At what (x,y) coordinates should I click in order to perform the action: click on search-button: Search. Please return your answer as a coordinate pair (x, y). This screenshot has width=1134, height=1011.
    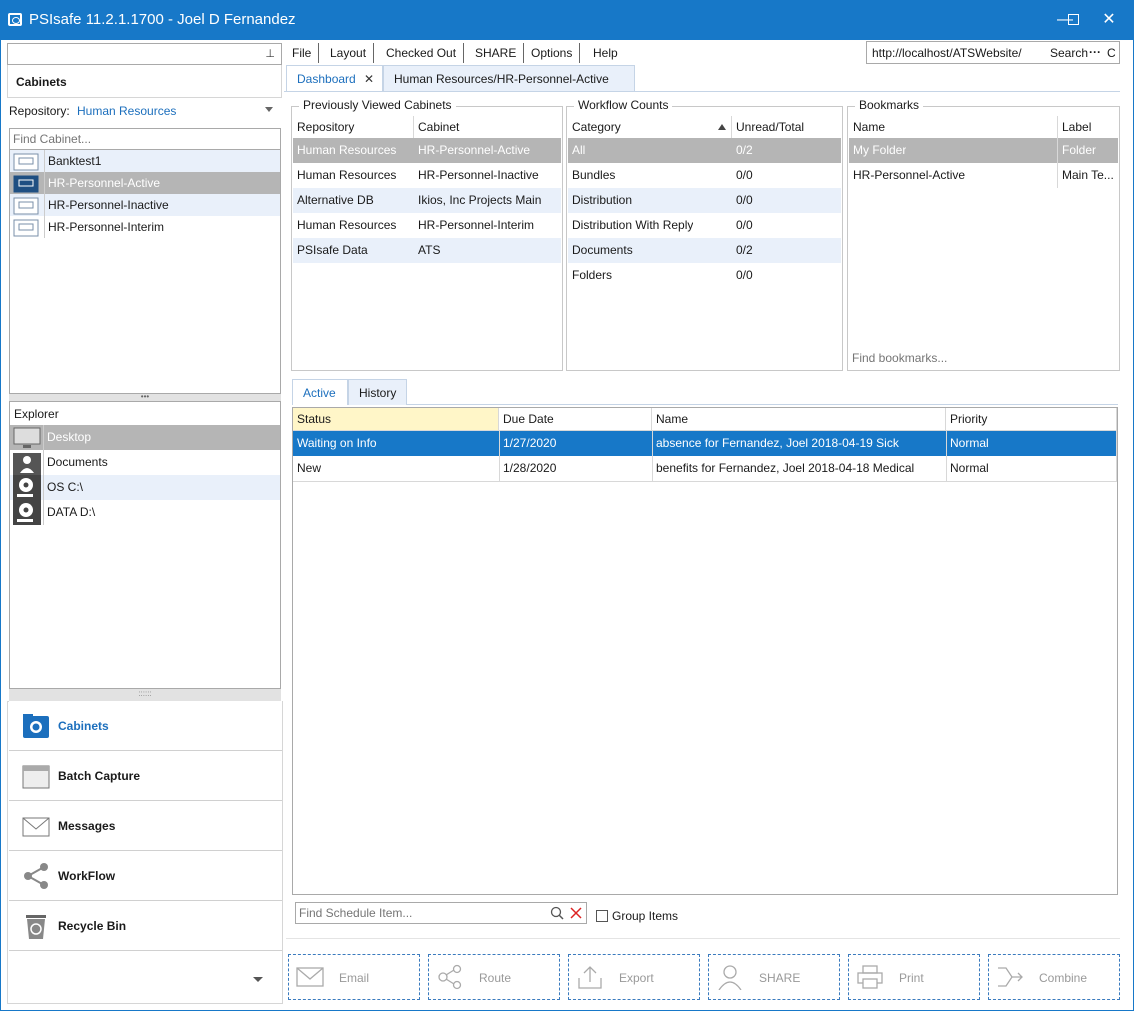
    Looking at the image, I should click on (1069, 53).